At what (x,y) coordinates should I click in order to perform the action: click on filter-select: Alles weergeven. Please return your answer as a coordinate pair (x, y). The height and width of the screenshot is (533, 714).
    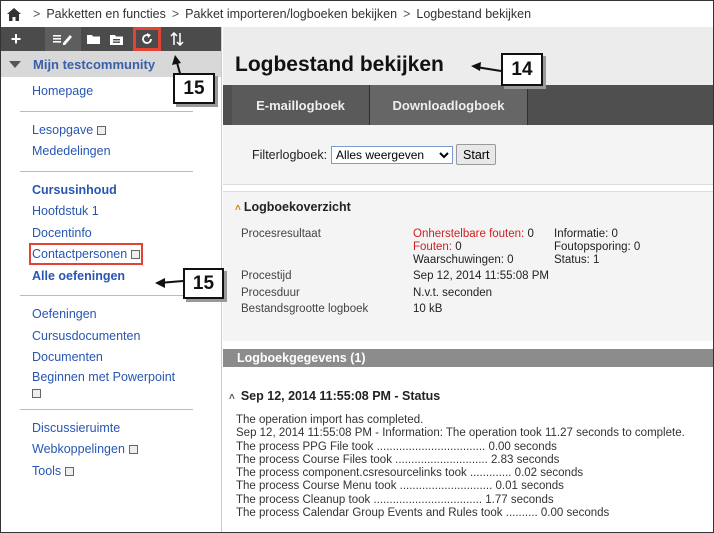
    Looking at the image, I should click on (392, 154).